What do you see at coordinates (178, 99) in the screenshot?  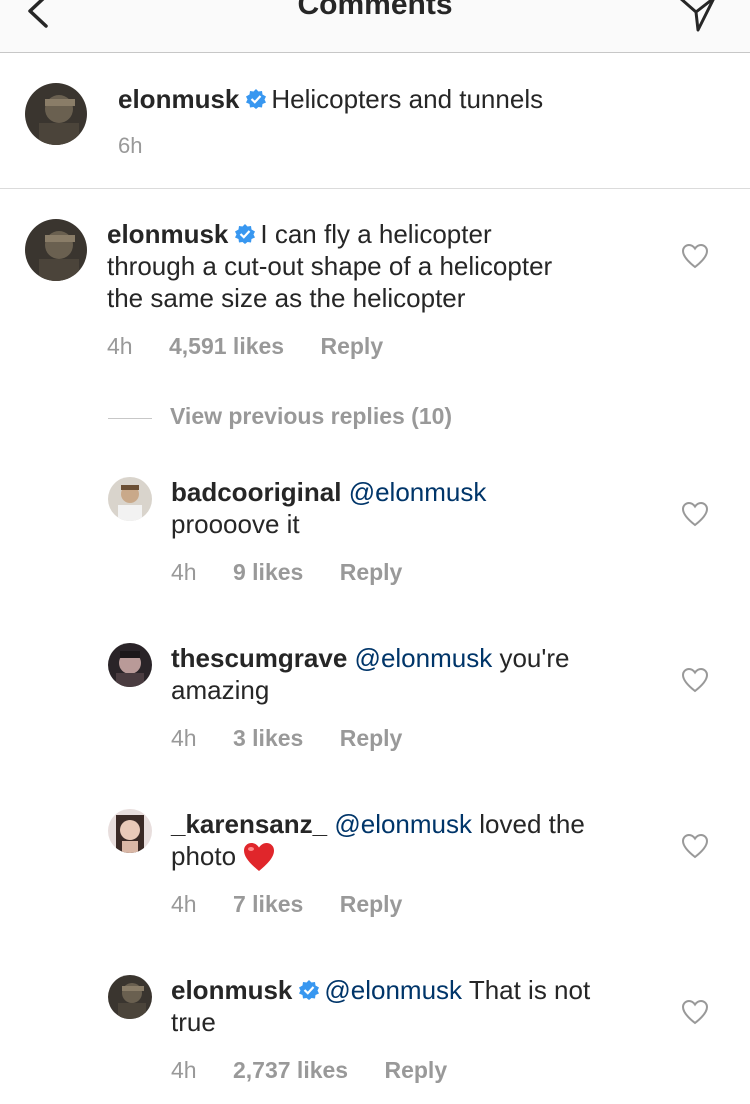 I see `caption-username: elonmusk` at bounding box center [178, 99].